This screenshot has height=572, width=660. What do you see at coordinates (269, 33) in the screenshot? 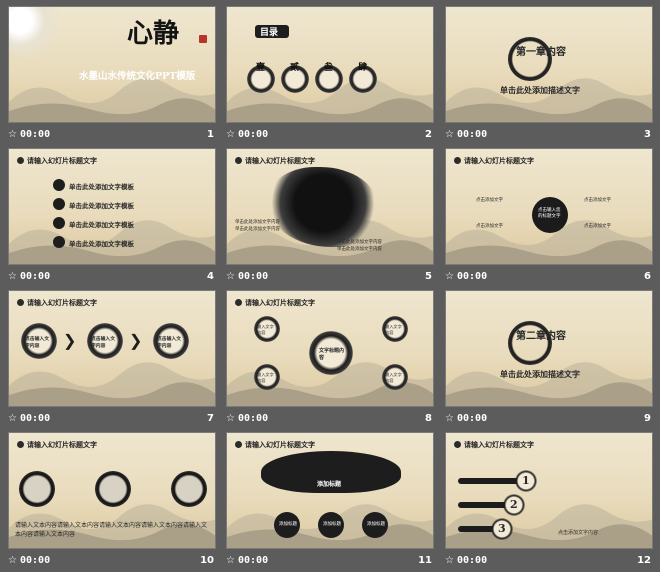
I see `toc-label: 目录` at bounding box center [269, 33].